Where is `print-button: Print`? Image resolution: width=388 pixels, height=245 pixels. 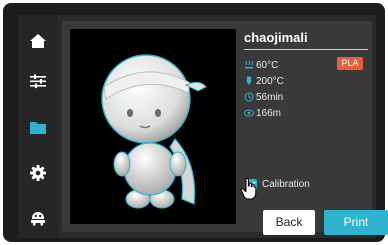 print-button: Print is located at coordinates (356, 222).